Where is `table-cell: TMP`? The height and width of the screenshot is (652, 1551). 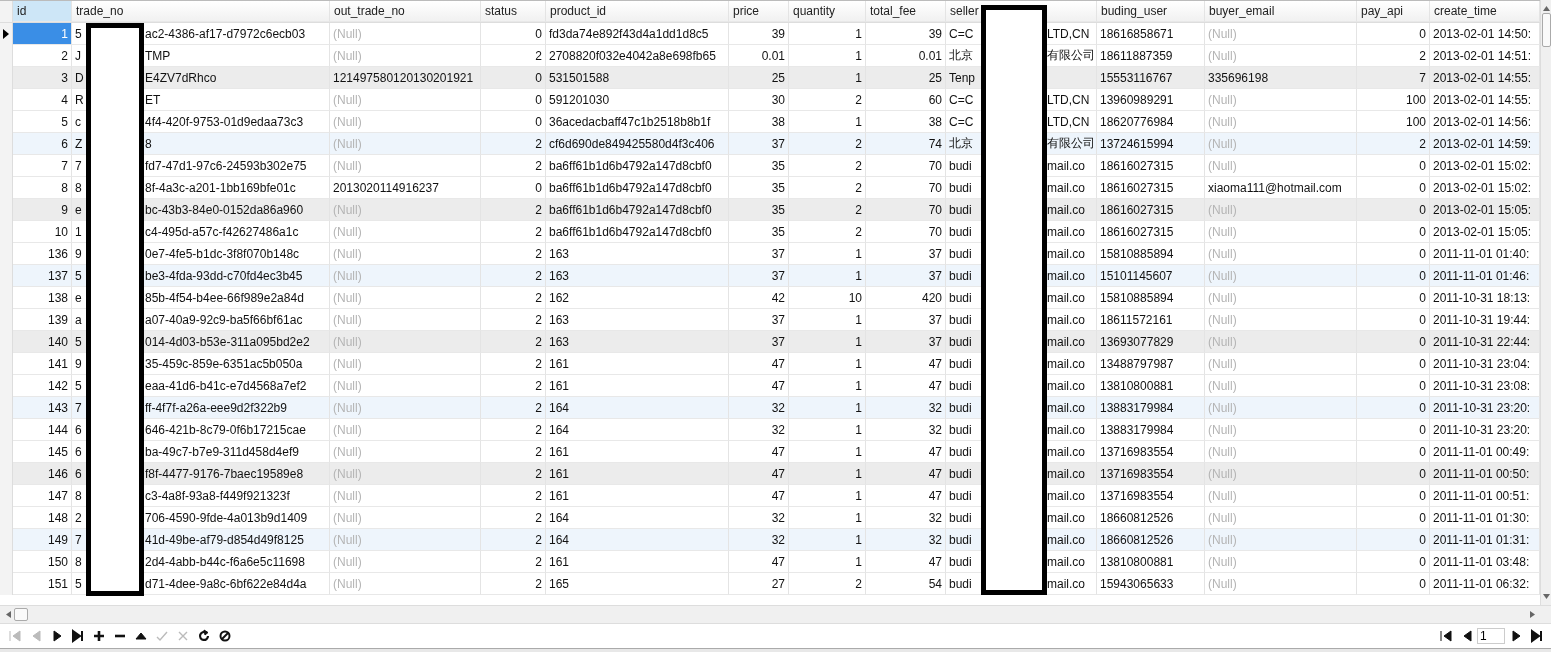
table-cell: TMP is located at coordinates (158, 55).